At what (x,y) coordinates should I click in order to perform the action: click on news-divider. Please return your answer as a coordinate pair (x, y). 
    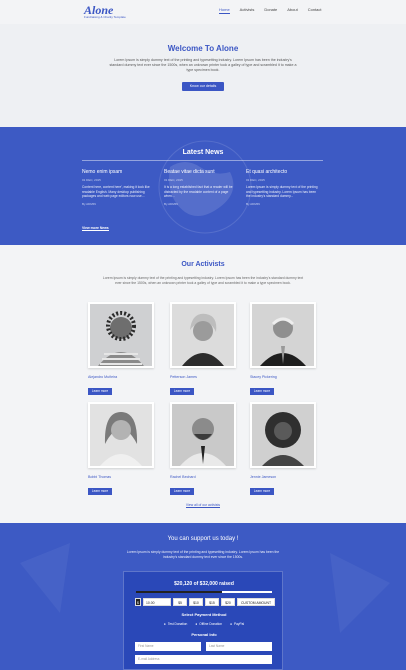
    Looking at the image, I should click on (202, 160).